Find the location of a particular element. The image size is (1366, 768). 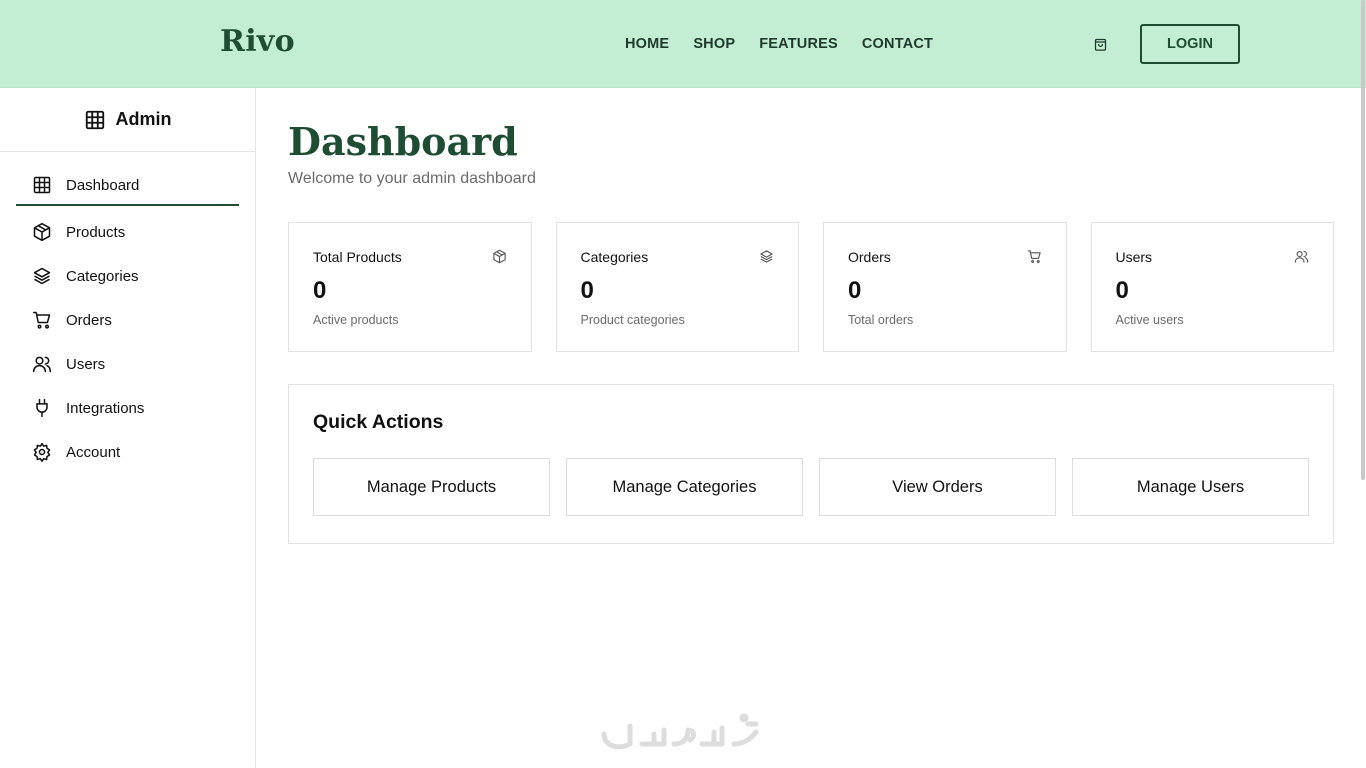

sidebar-item-label: Account is located at coordinates (93, 452).